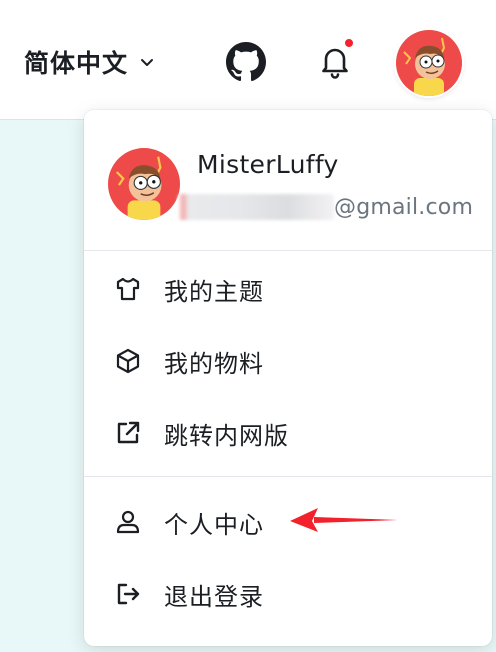  What do you see at coordinates (147, 62) in the screenshot?
I see `chevron-down-icon` at bounding box center [147, 62].